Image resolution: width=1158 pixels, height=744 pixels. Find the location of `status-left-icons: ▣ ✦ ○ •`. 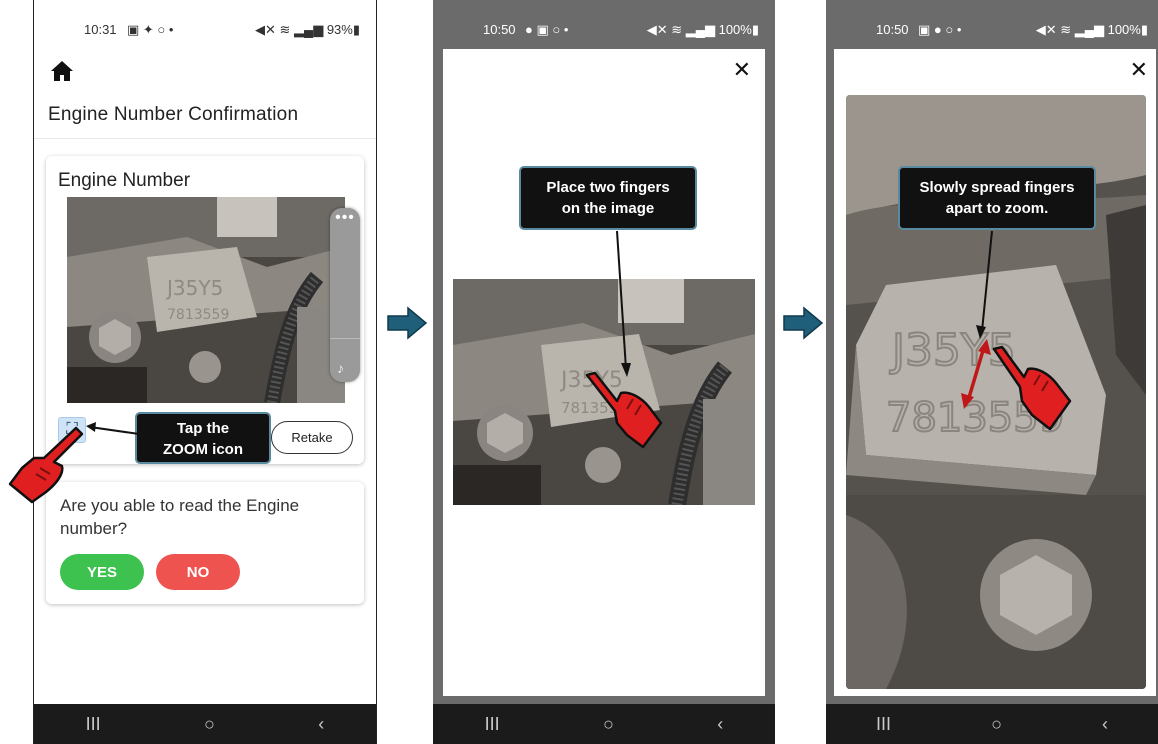

status-left-icons: ▣ ✦ ○ • is located at coordinates (150, 29).